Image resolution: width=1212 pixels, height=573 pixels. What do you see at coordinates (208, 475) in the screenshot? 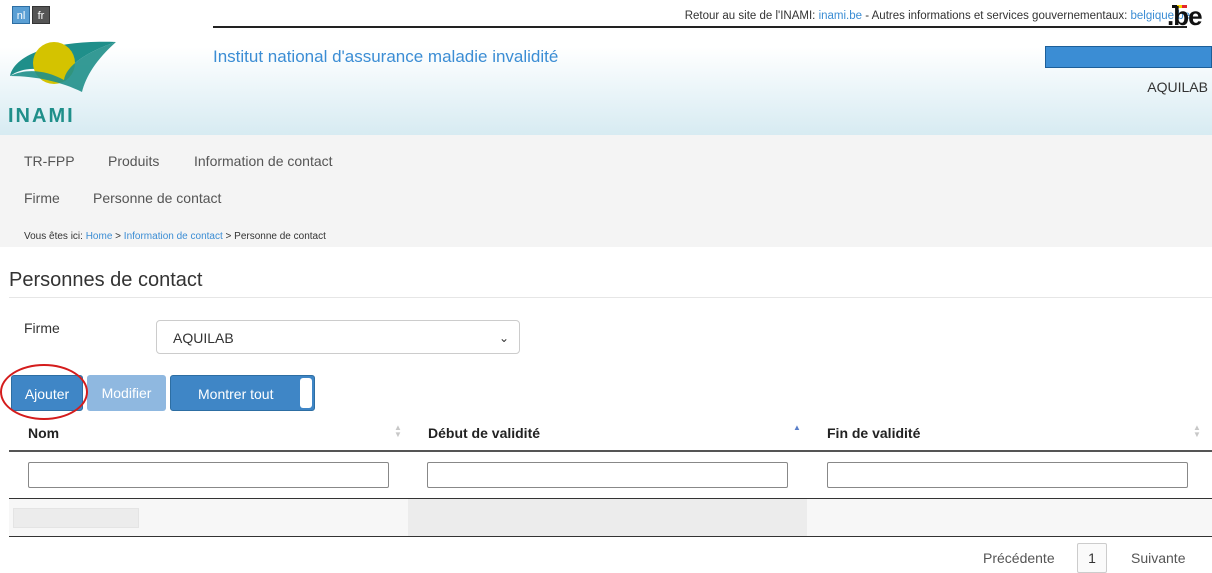
I see `filter-input-nom` at bounding box center [208, 475].